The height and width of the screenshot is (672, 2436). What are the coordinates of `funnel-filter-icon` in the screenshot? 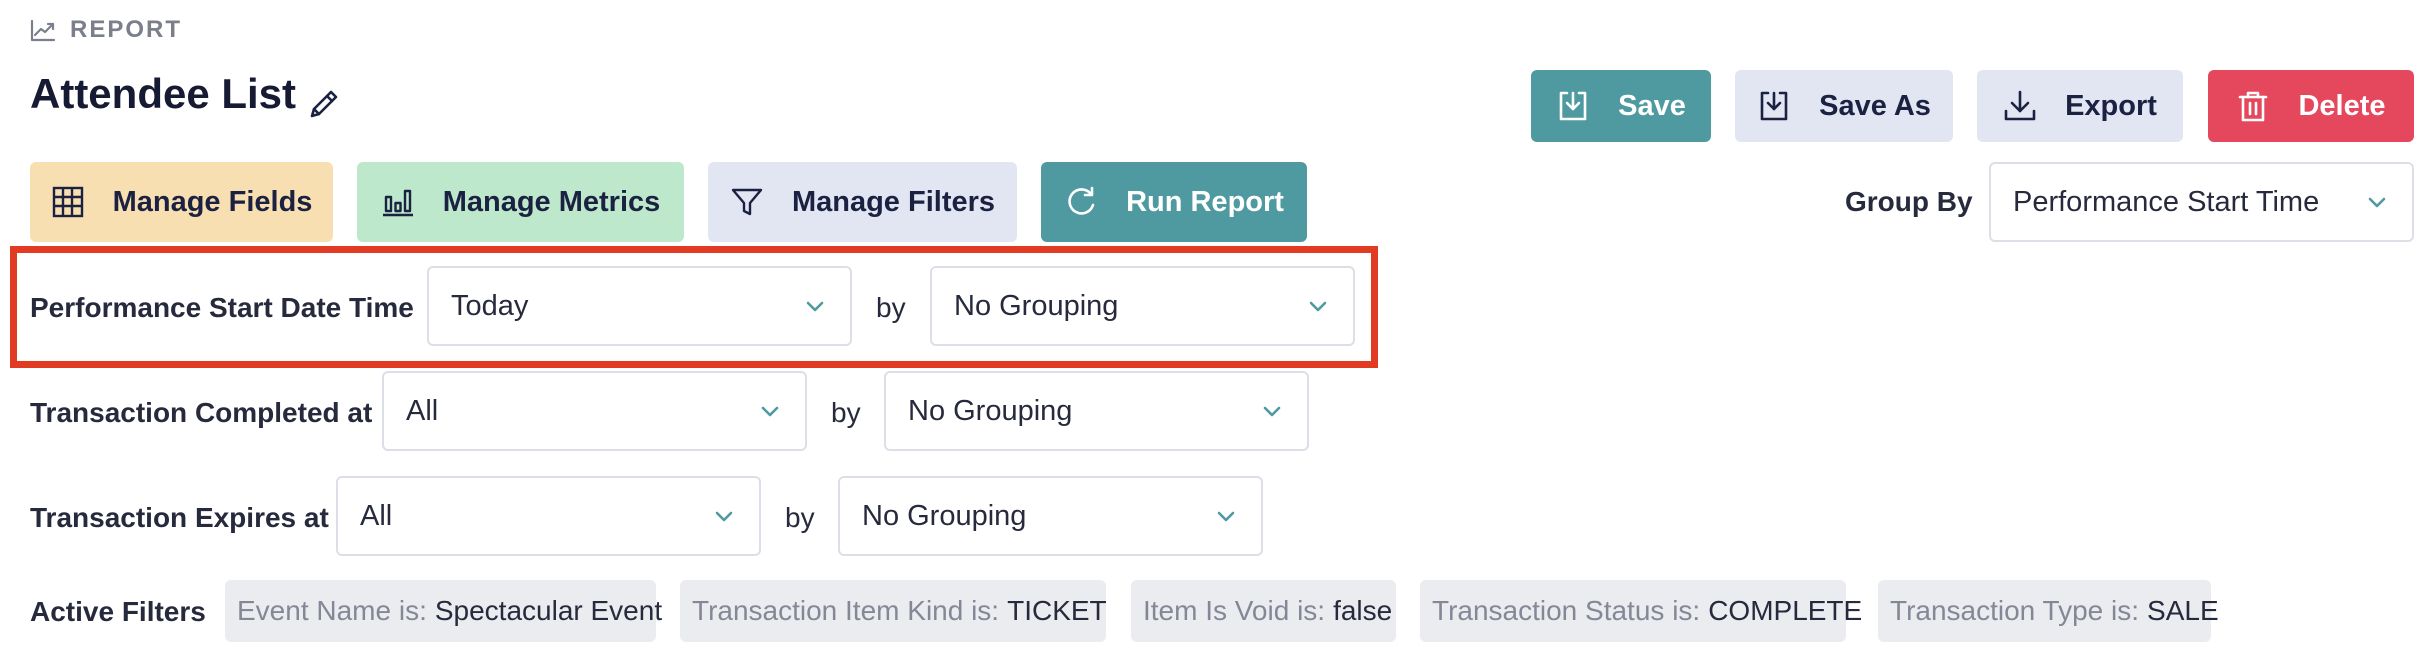 It's located at (747, 202).